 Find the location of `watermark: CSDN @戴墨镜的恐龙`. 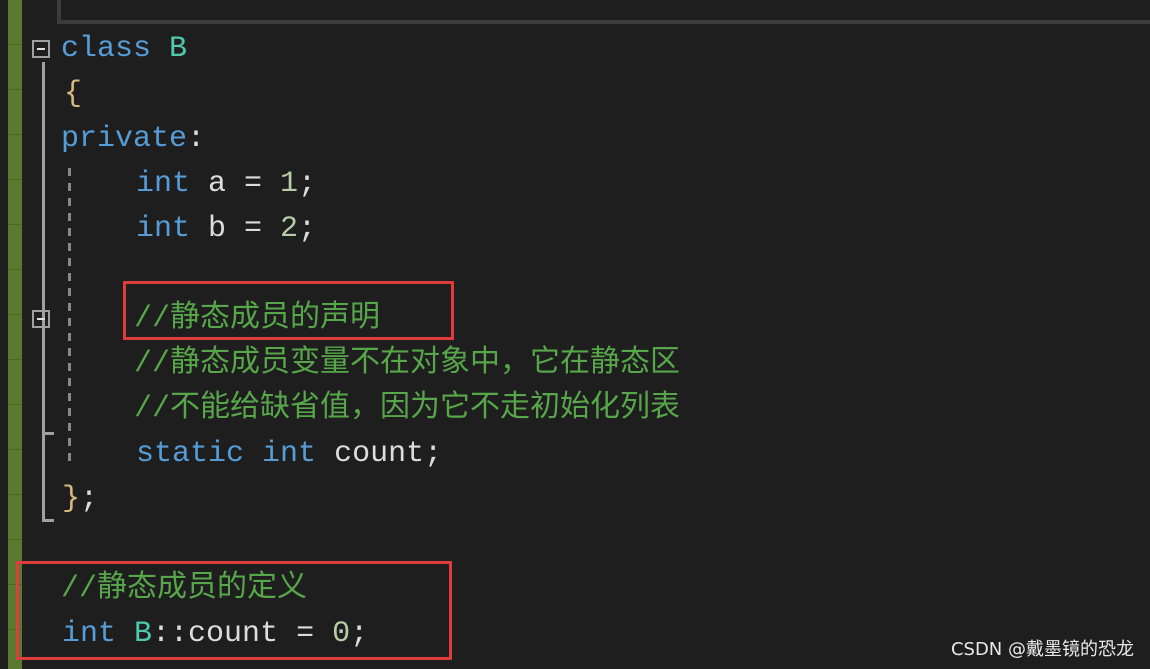

watermark: CSDN @戴墨镜的恐龙 is located at coordinates (1042, 649).